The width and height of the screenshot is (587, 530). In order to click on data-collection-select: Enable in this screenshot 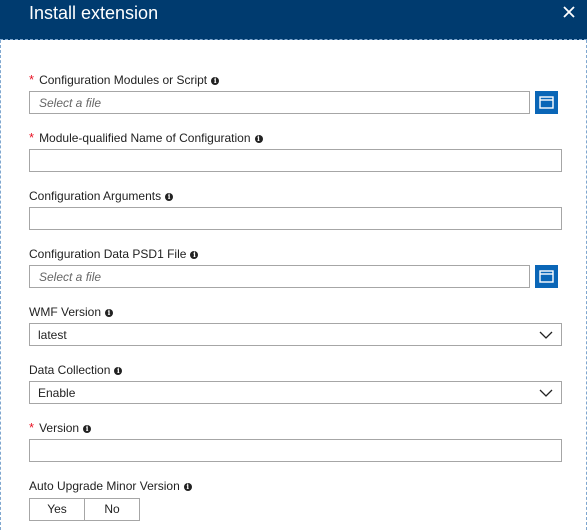, I will do `click(295, 392)`.